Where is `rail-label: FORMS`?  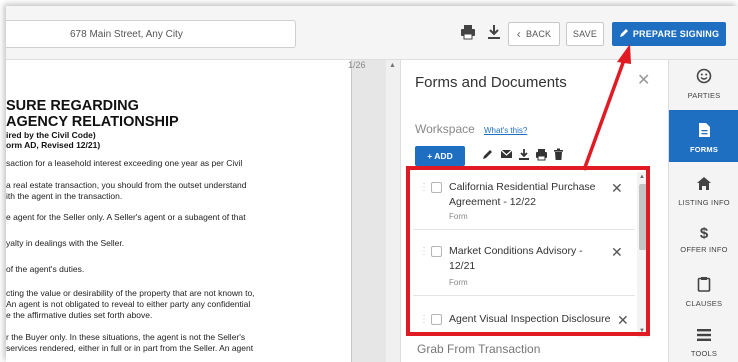 rail-label: FORMS is located at coordinates (704, 149).